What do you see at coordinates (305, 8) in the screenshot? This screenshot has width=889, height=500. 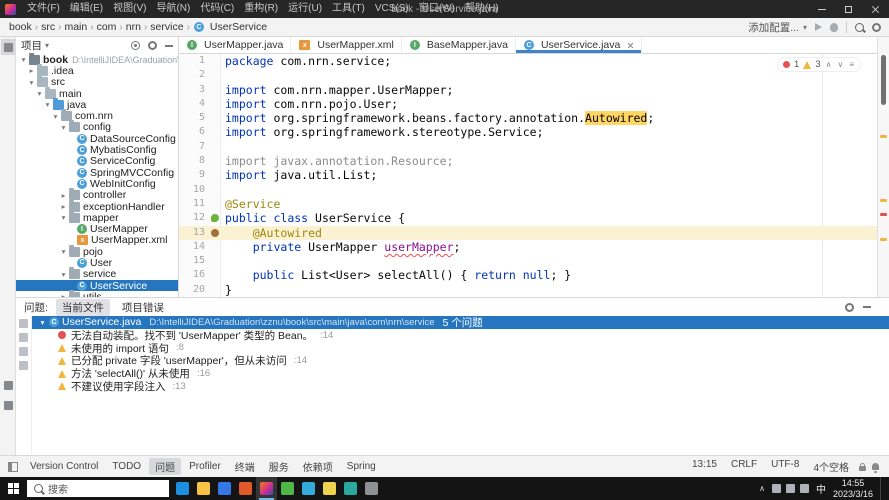 I see `menu-item: 运行(U)` at bounding box center [305, 8].